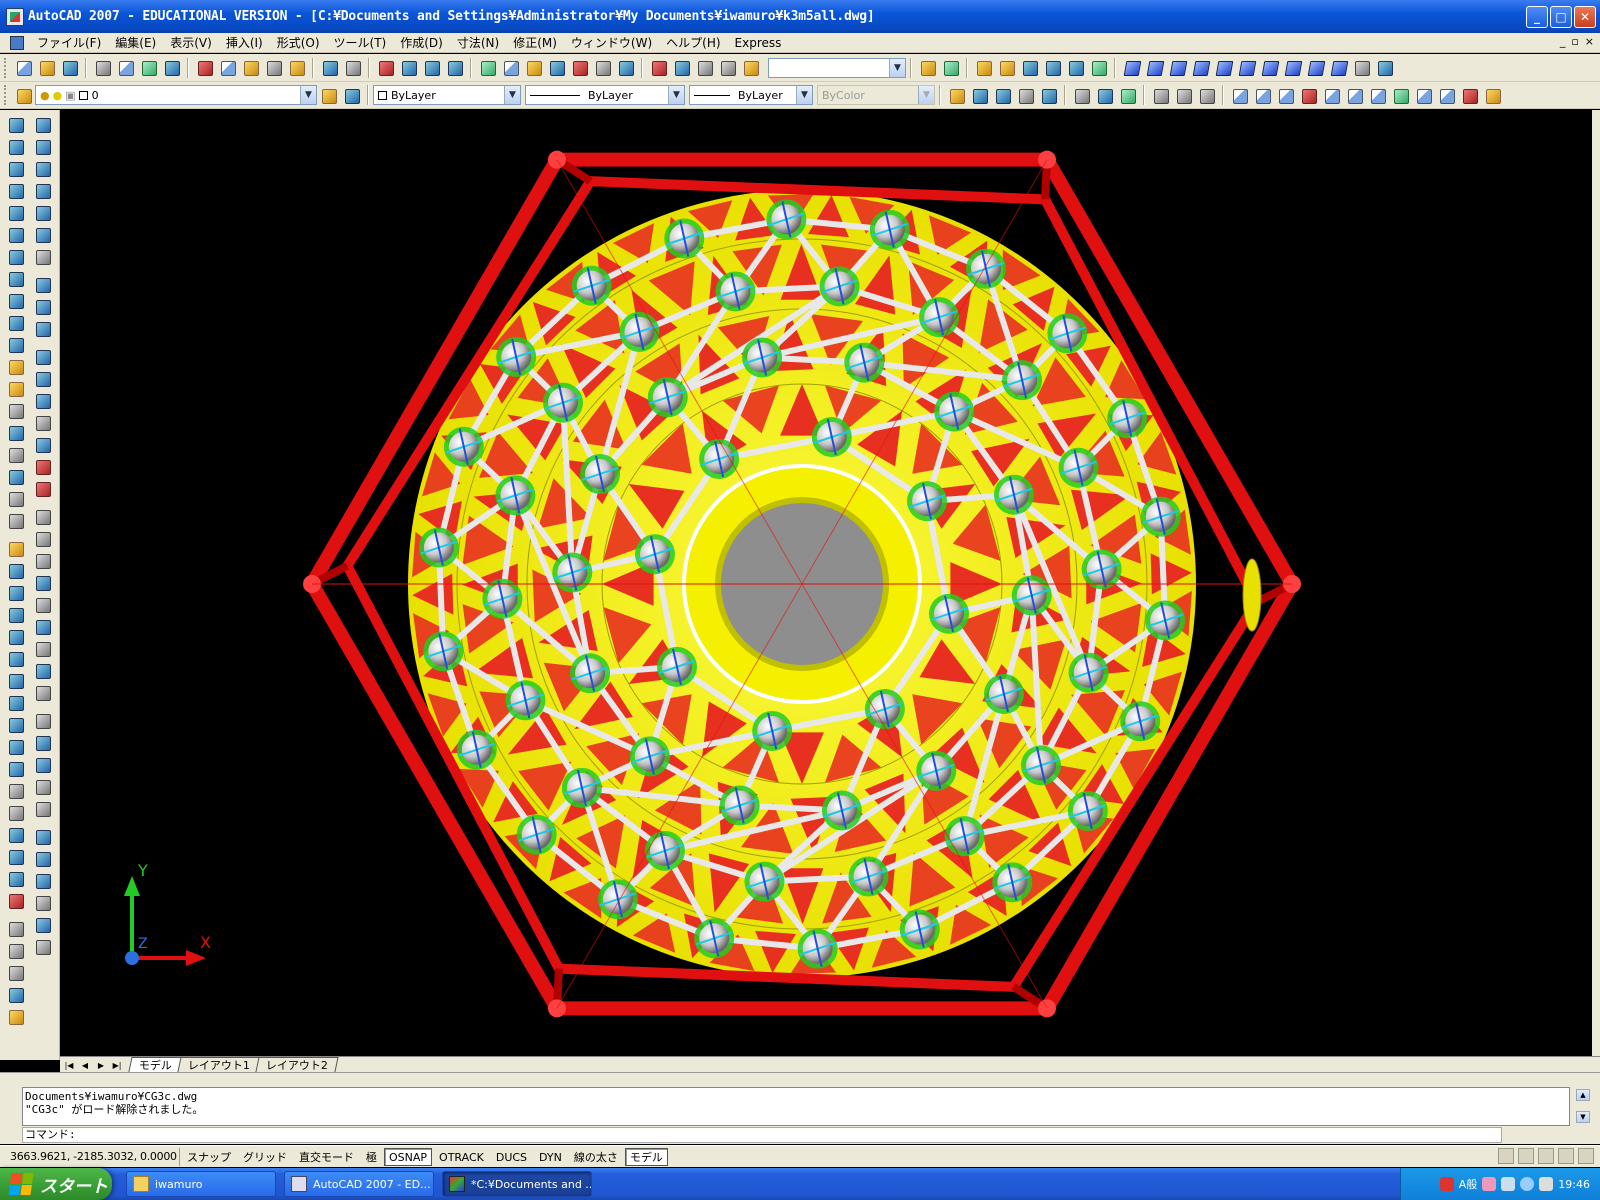  I want to click on view-ne-iso-icon, so click(1315, 67).